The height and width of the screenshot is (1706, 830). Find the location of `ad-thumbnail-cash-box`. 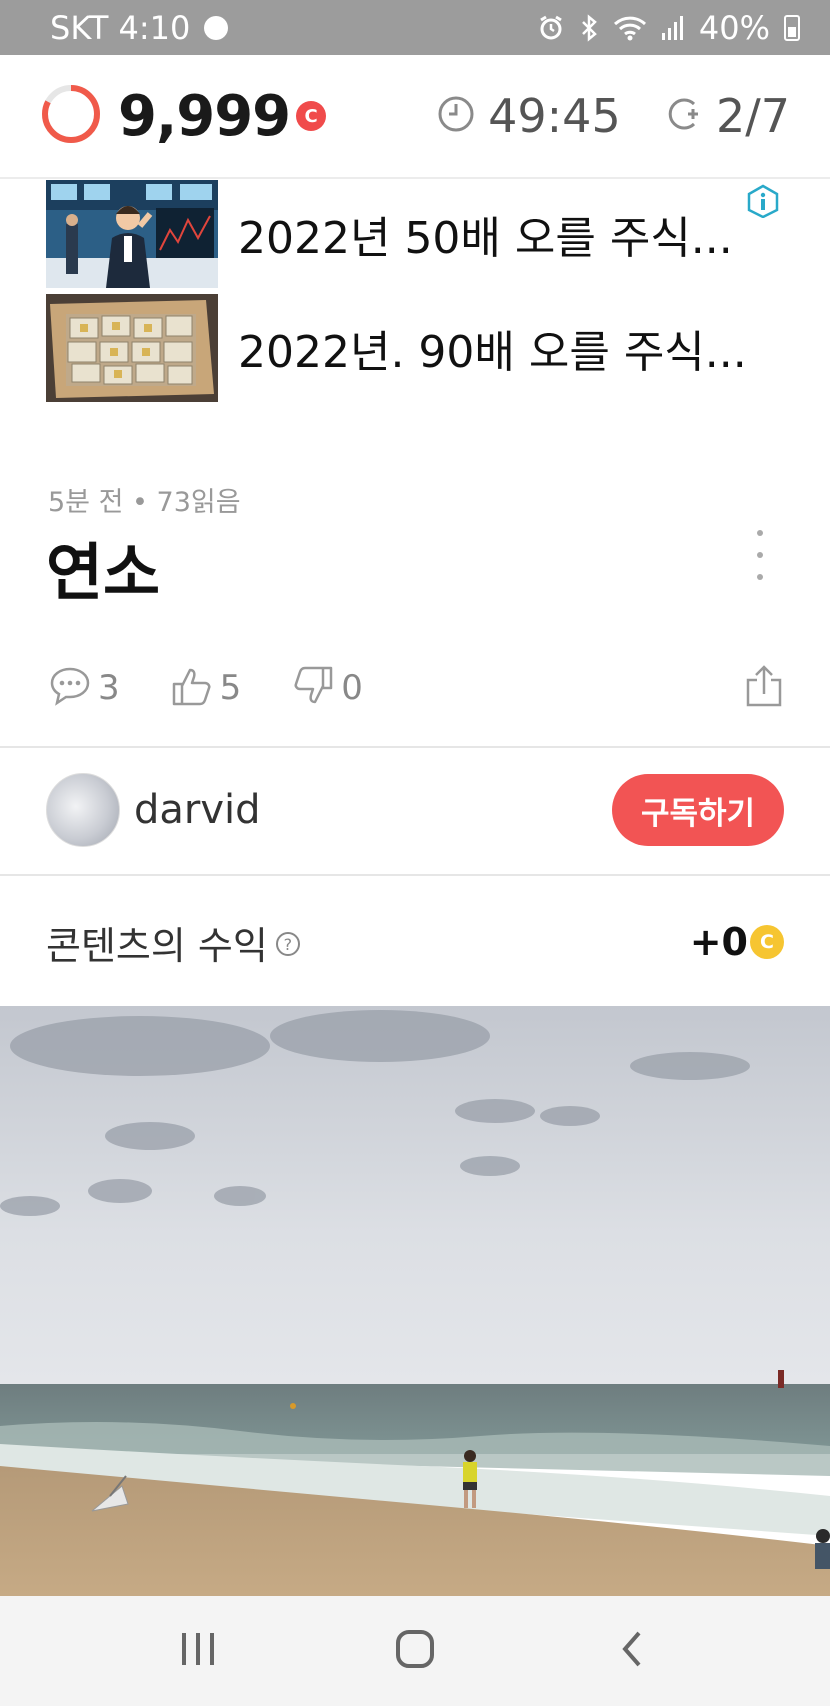

ad-thumbnail-cash-box is located at coordinates (132, 348).